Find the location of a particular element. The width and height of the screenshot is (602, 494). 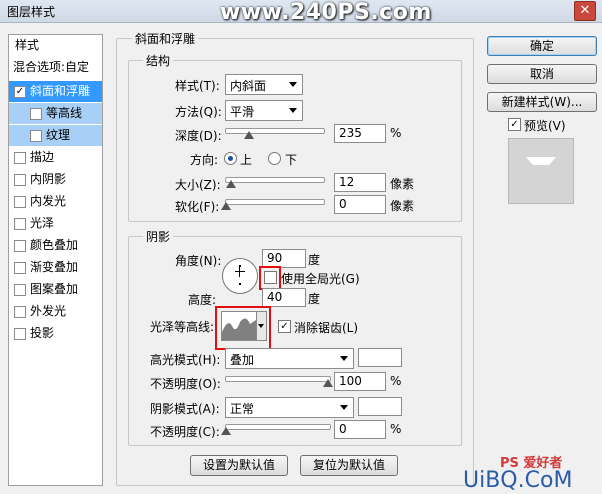

gloss-contour-dropdown is located at coordinates (261, 326).